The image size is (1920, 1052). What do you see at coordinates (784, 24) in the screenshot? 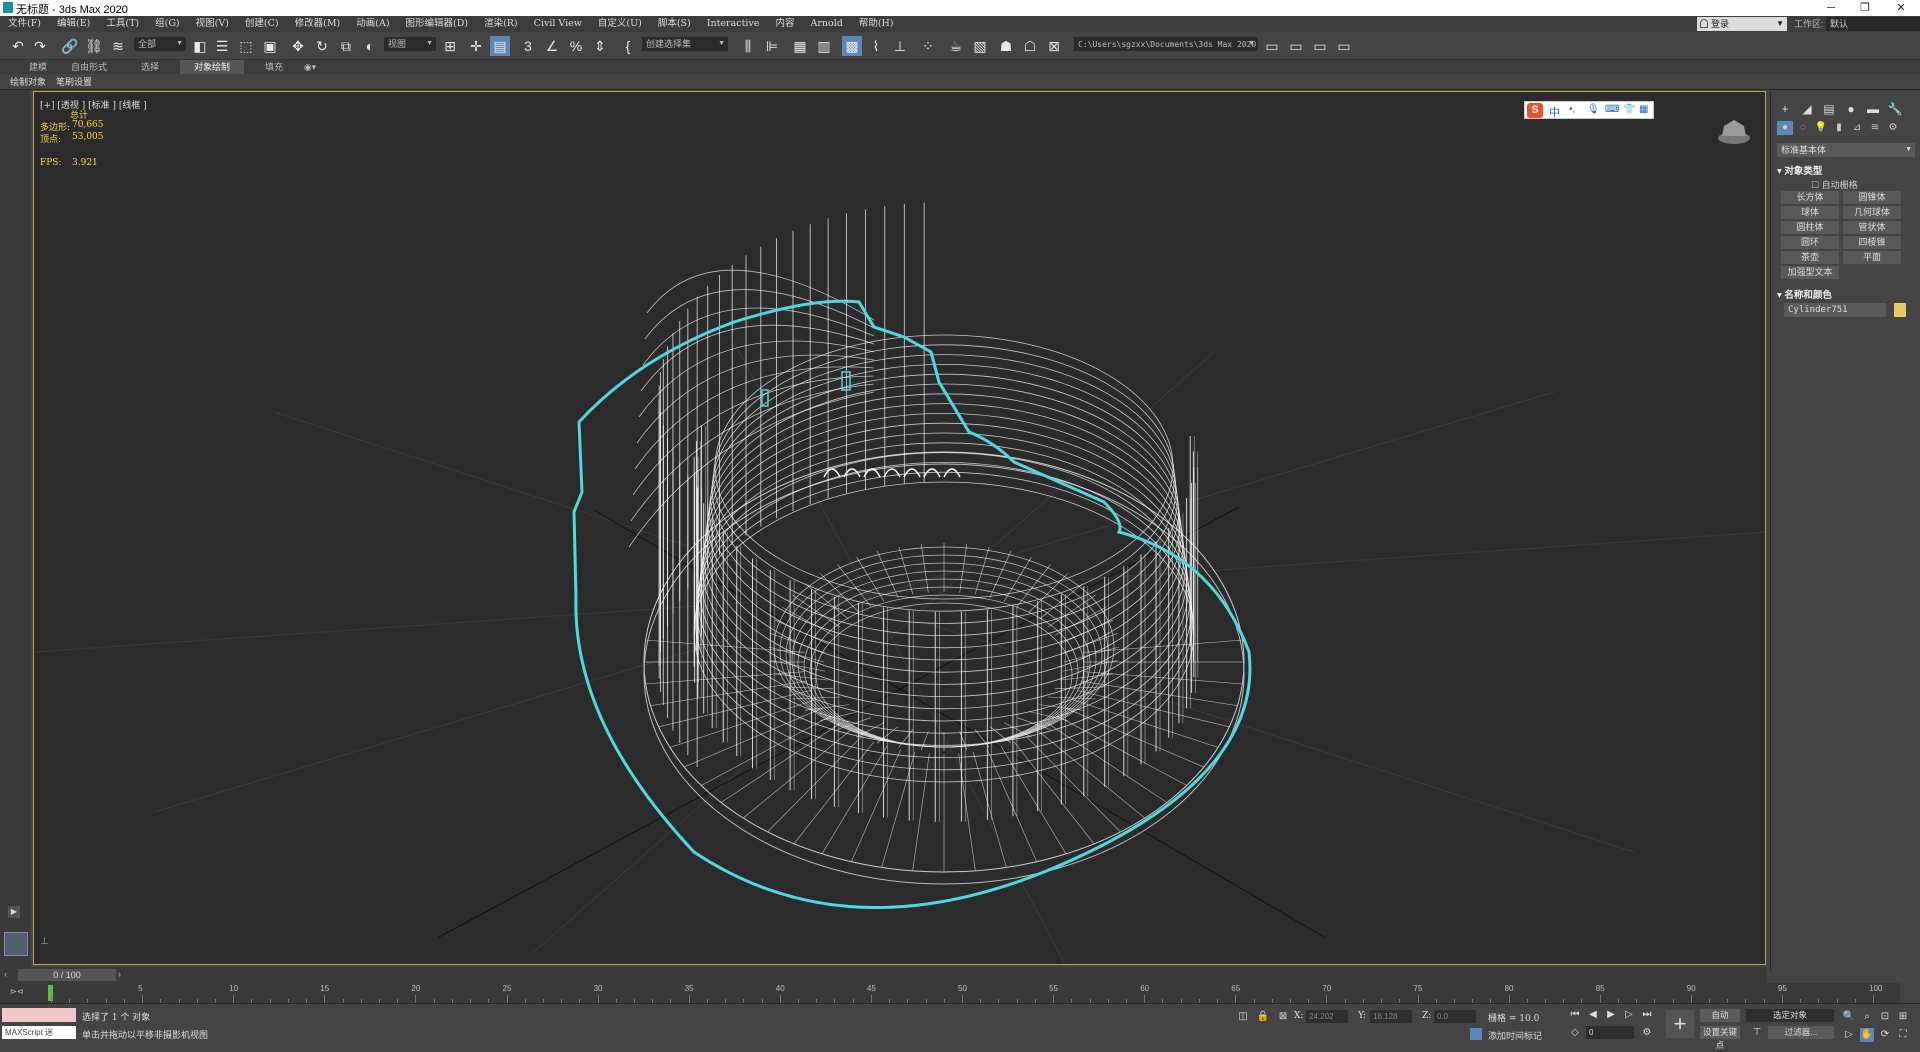
I see `menu-item: 内容` at bounding box center [784, 24].